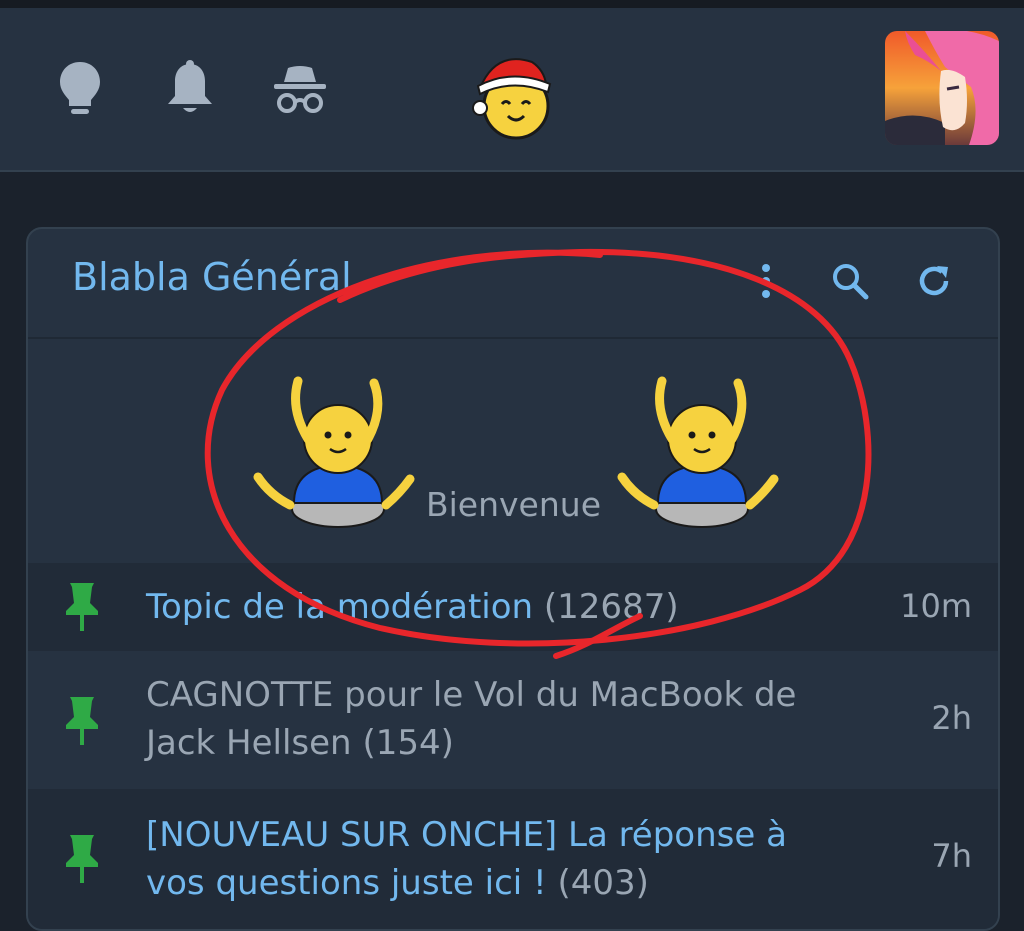  I want to click on bell-icon, so click(190, 90).